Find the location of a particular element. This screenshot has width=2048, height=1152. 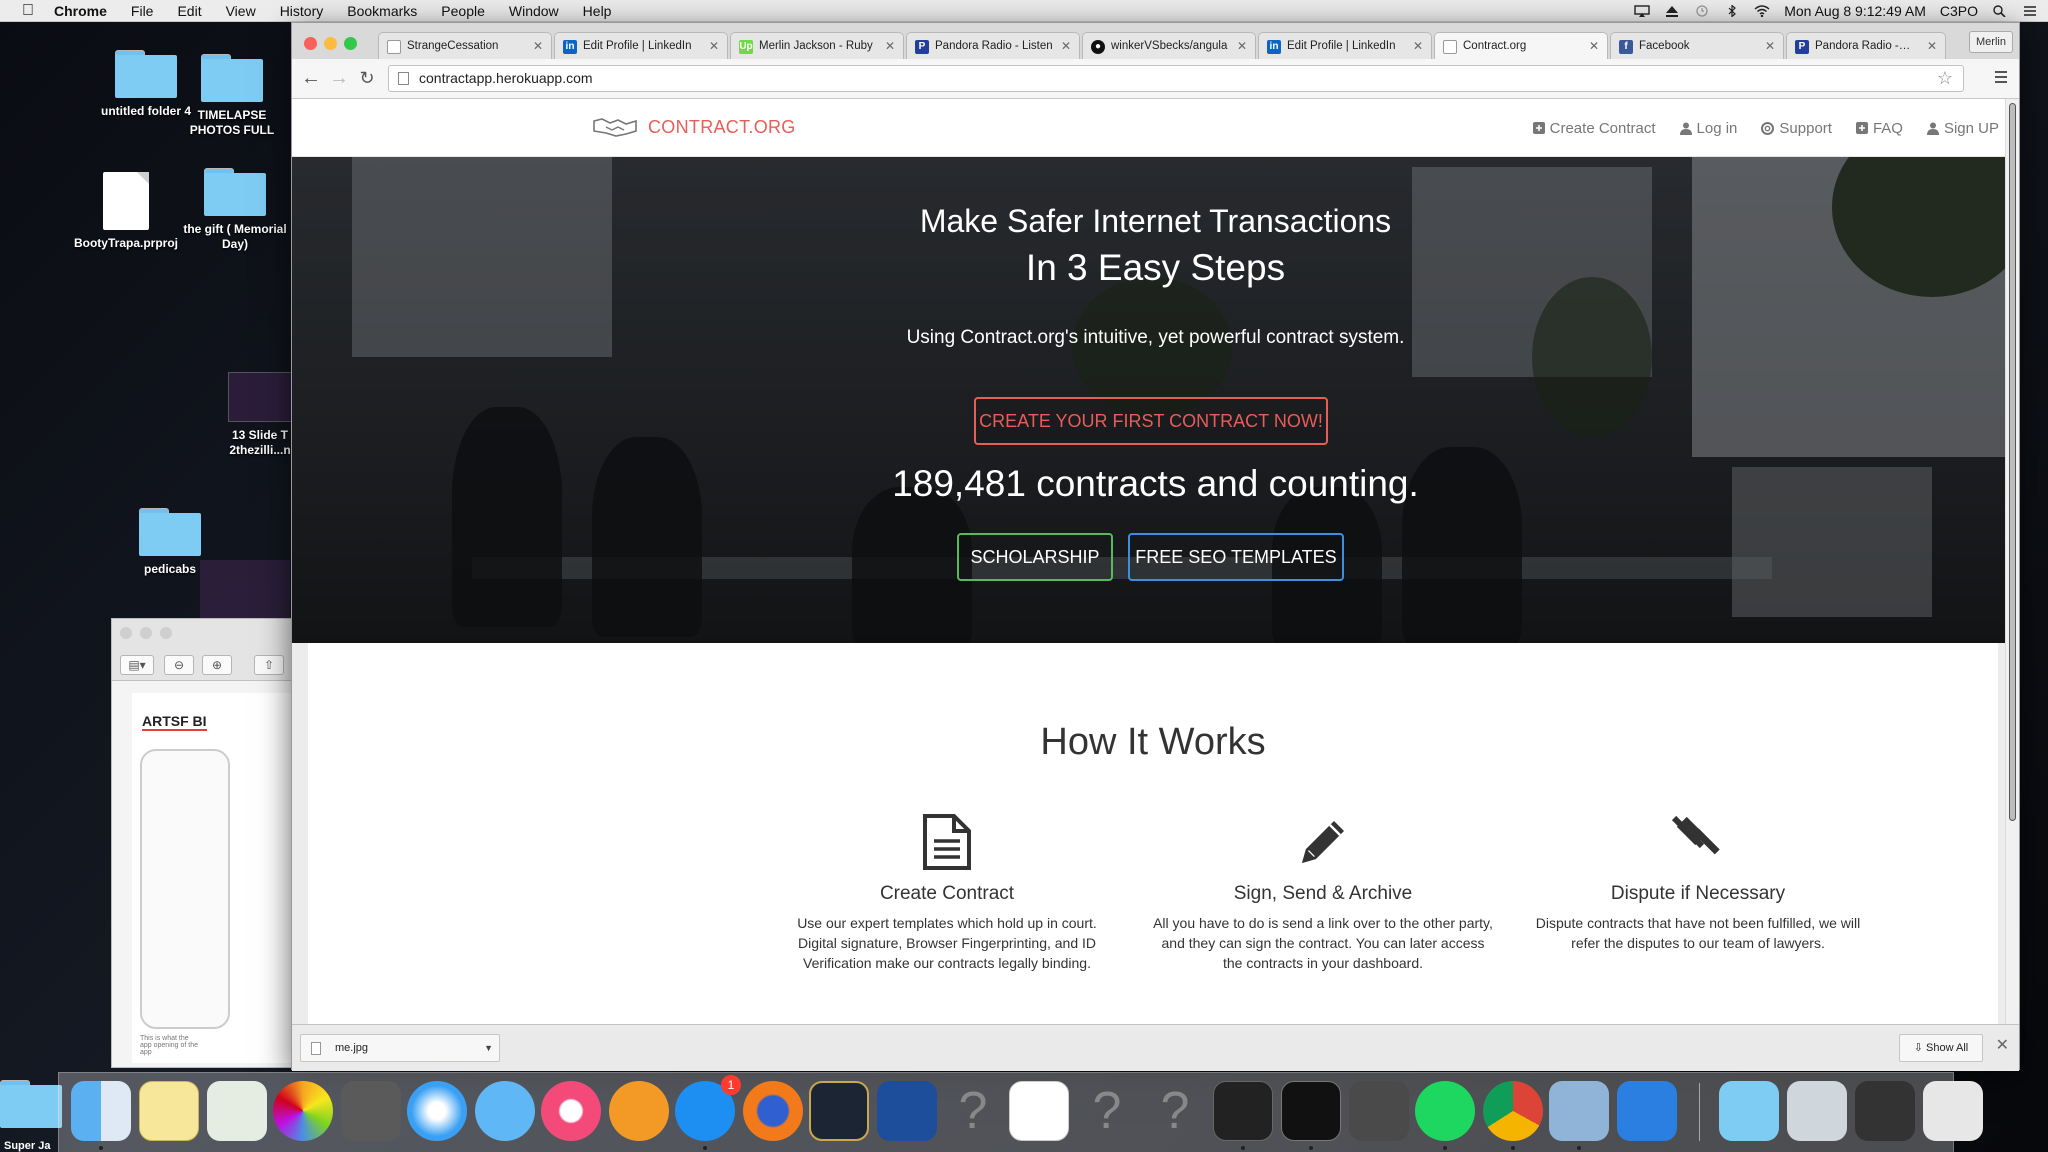

tab-pandora-radio-2: P Pandora Radio - Lis ✕ is located at coordinates (1866, 45).